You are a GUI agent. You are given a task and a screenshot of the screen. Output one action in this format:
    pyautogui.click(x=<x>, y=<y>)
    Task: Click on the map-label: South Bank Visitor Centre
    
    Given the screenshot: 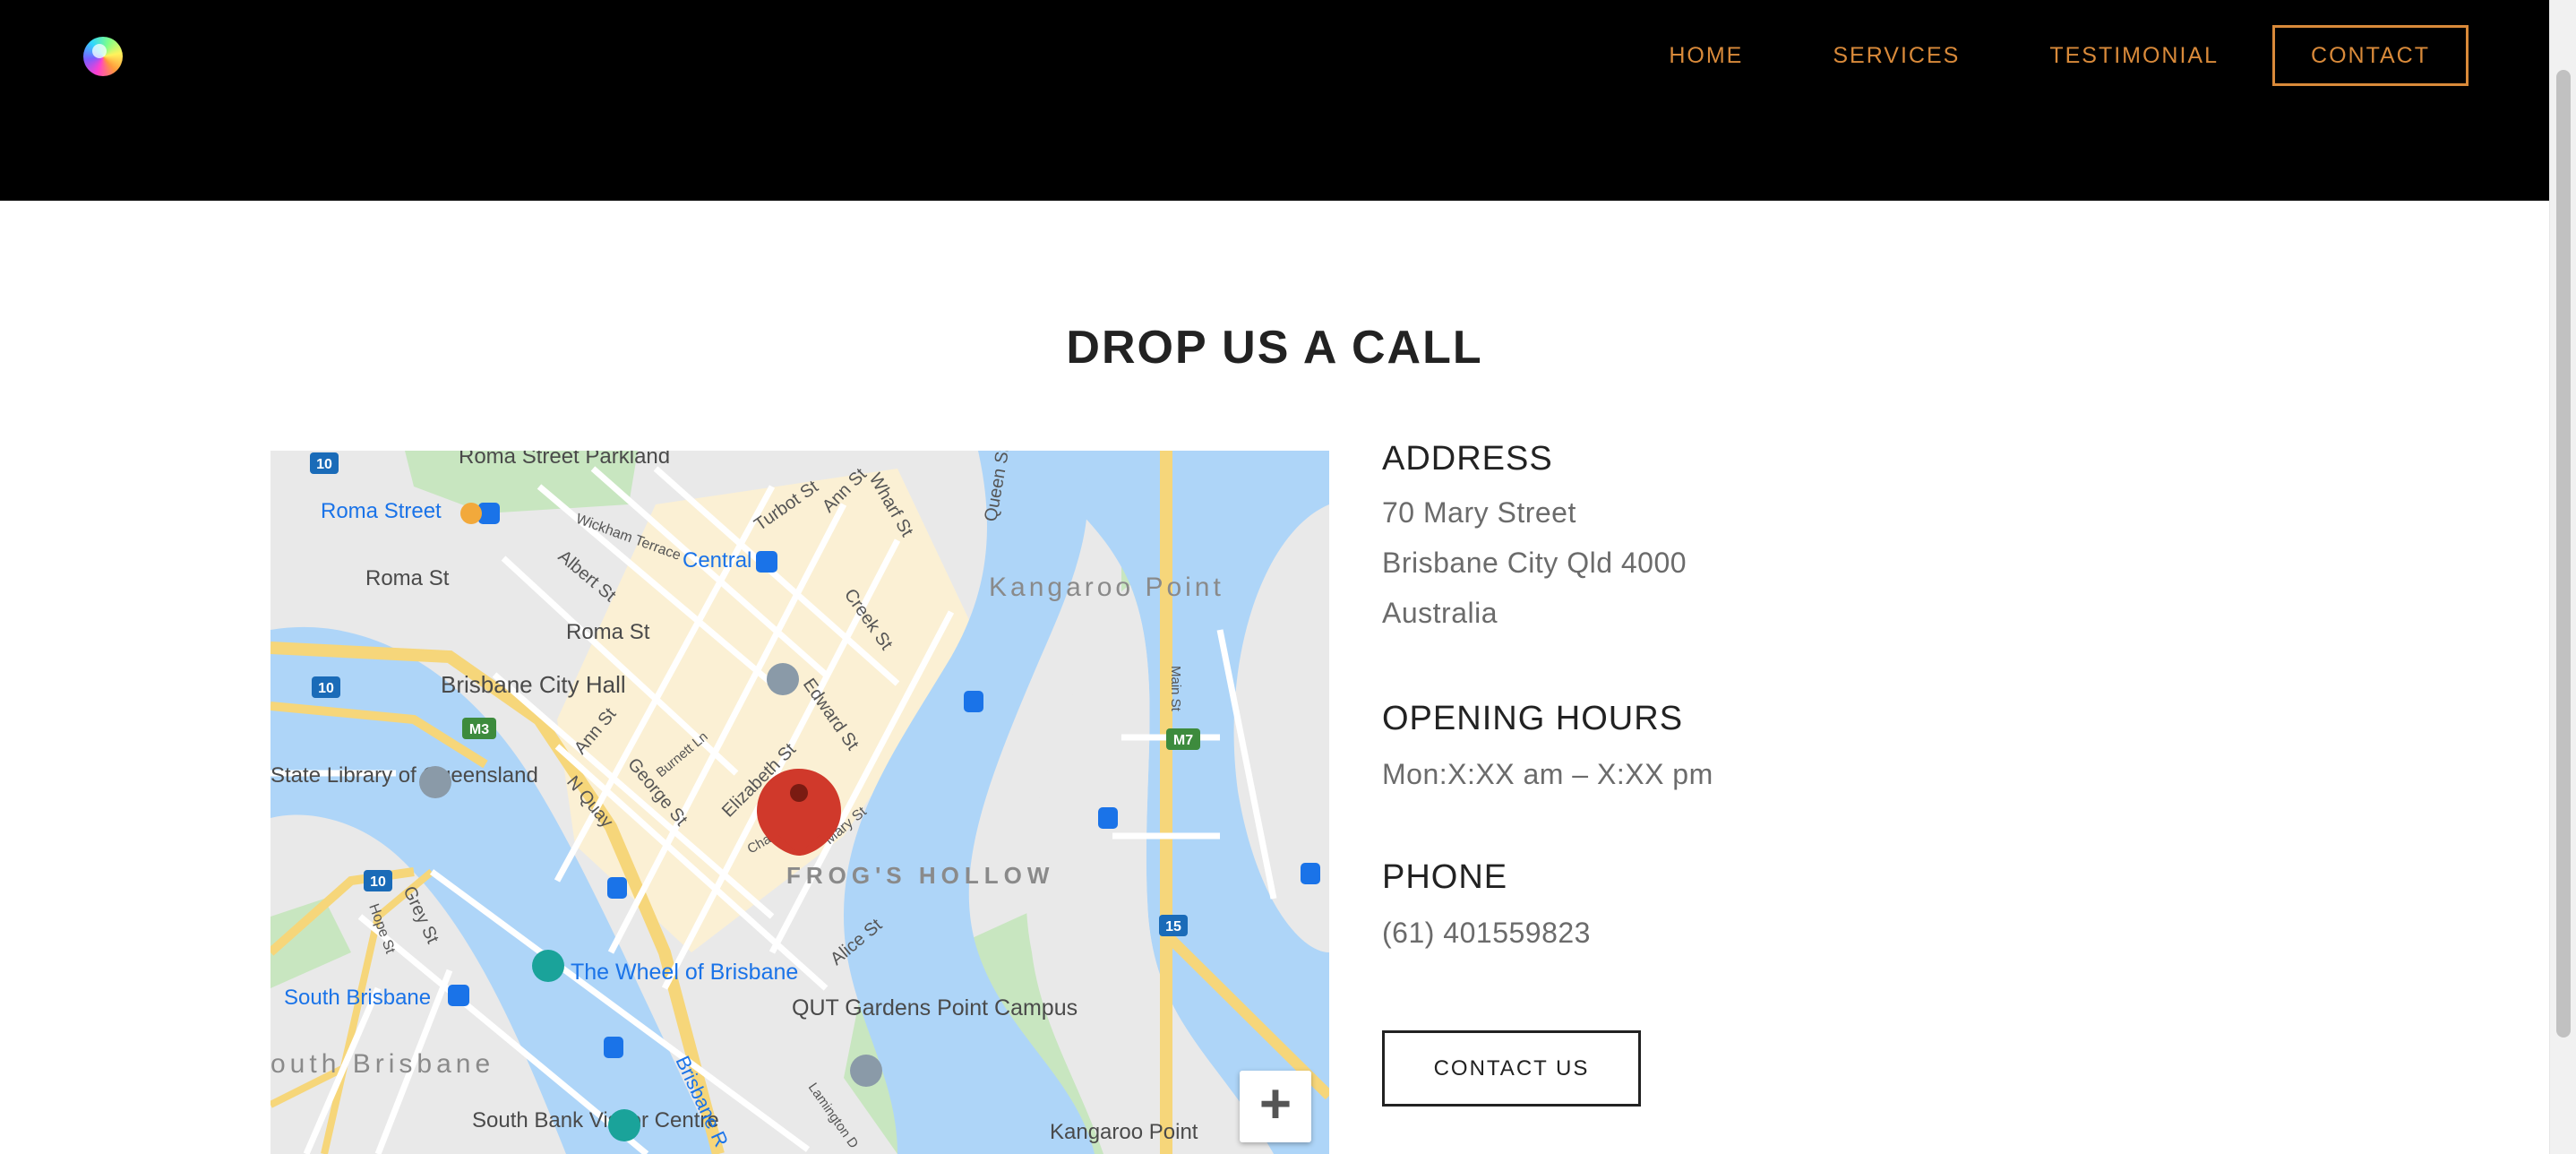 What is the action you would take?
    pyautogui.click(x=595, y=1120)
    